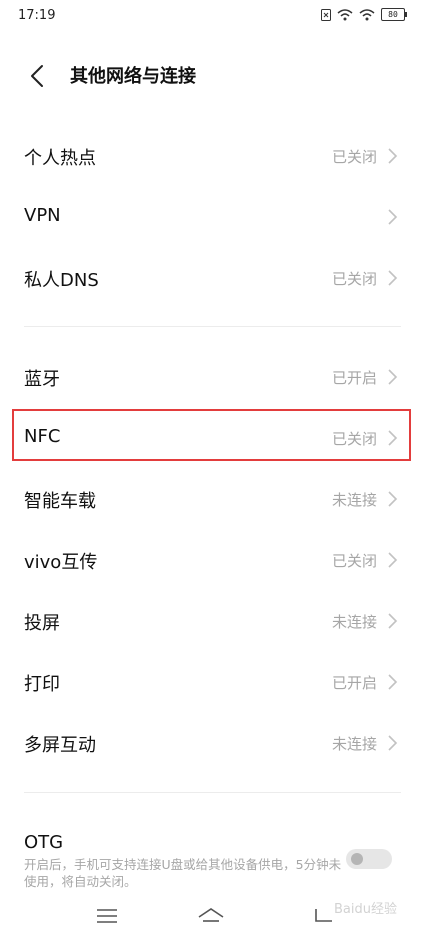 The width and height of the screenshot is (425, 940). I want to click on row-vivo-share: vivo互传 已关闭, so click(212, 560).